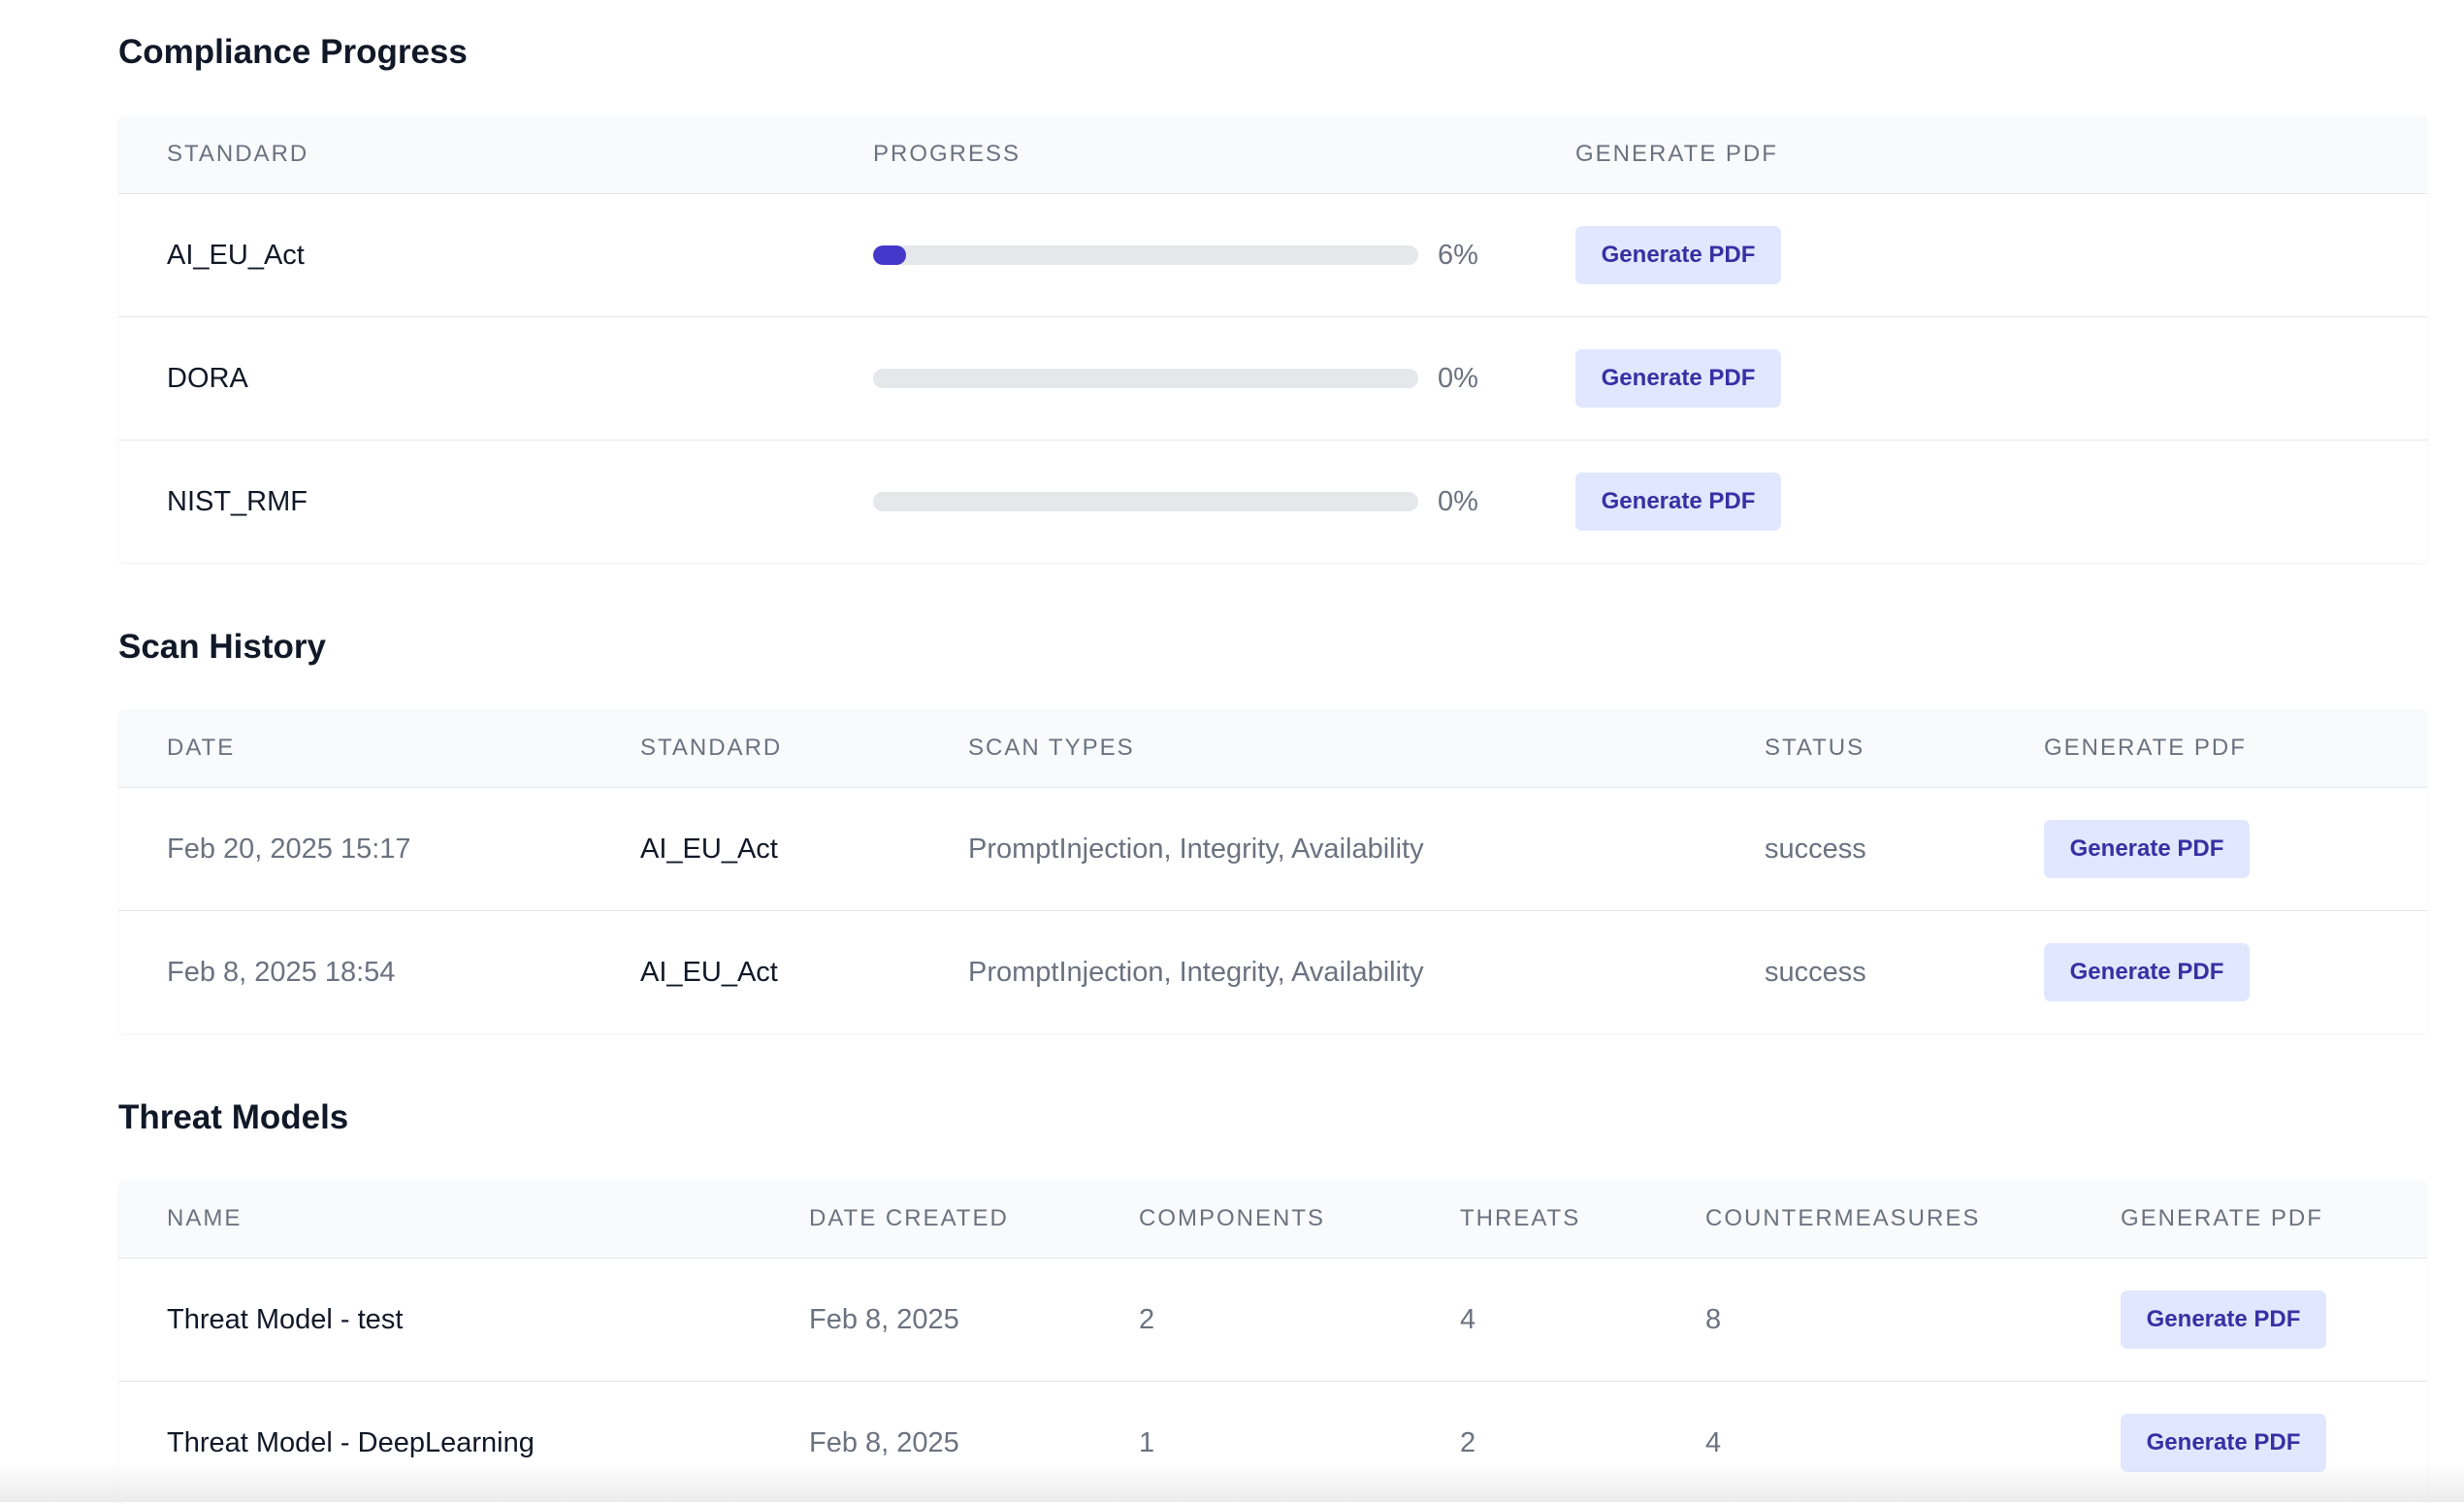 The width and height of the screenshot is (2464, 1504). What do you see at coordinates (289, 849) in the screenshot?
I see `scan-date: Feb 20, 2025 15:17` at bounding box center [289, 849].